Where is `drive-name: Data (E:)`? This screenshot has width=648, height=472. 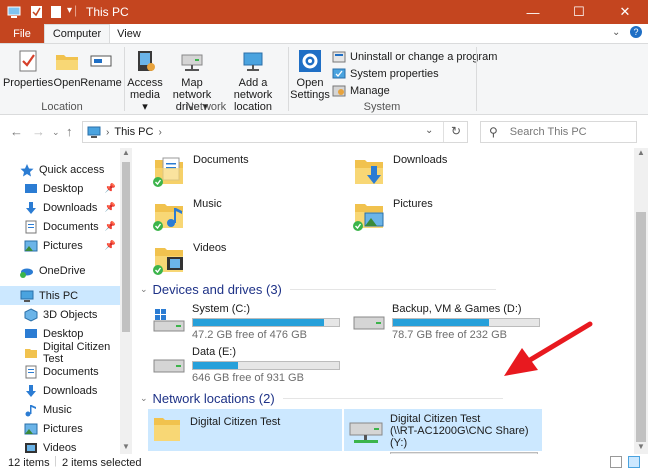
drive-name: Data (E:) is located at coordinates (214, 352).